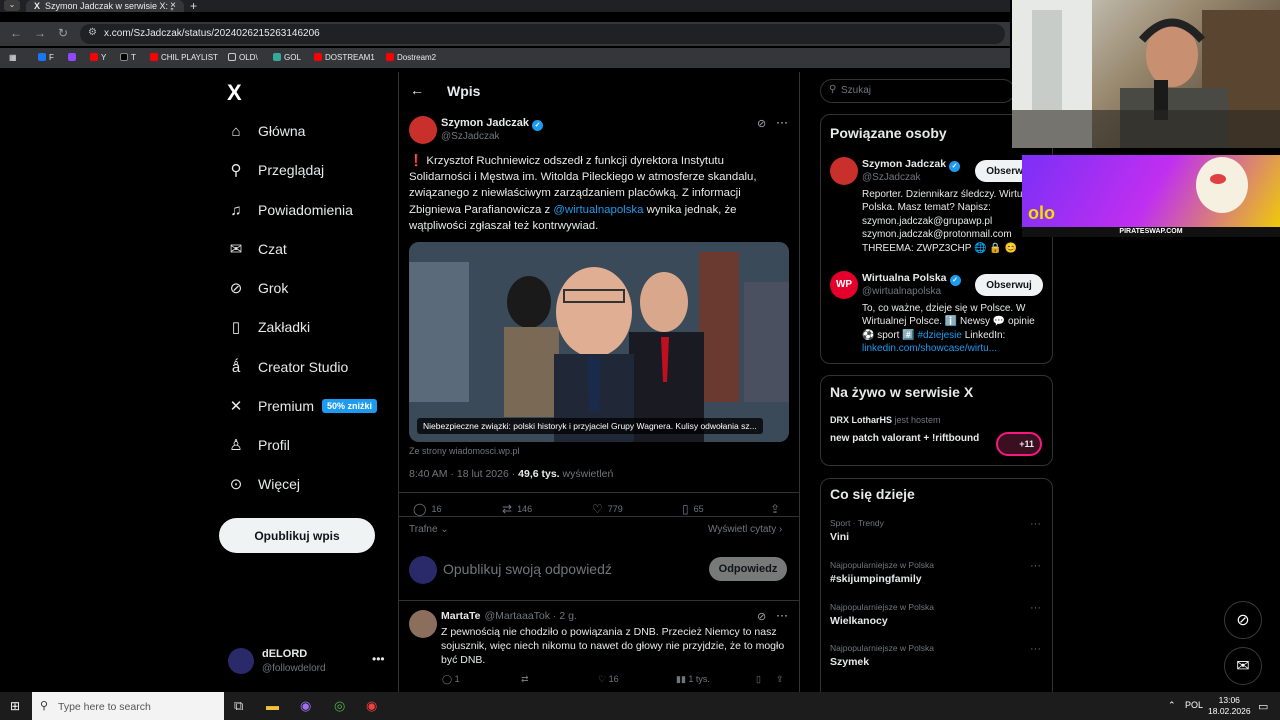  What do you see at coordinates (782, 615) in the screenshot?
I see `comment-more-icon: ···` at bounding box center [782, 615].